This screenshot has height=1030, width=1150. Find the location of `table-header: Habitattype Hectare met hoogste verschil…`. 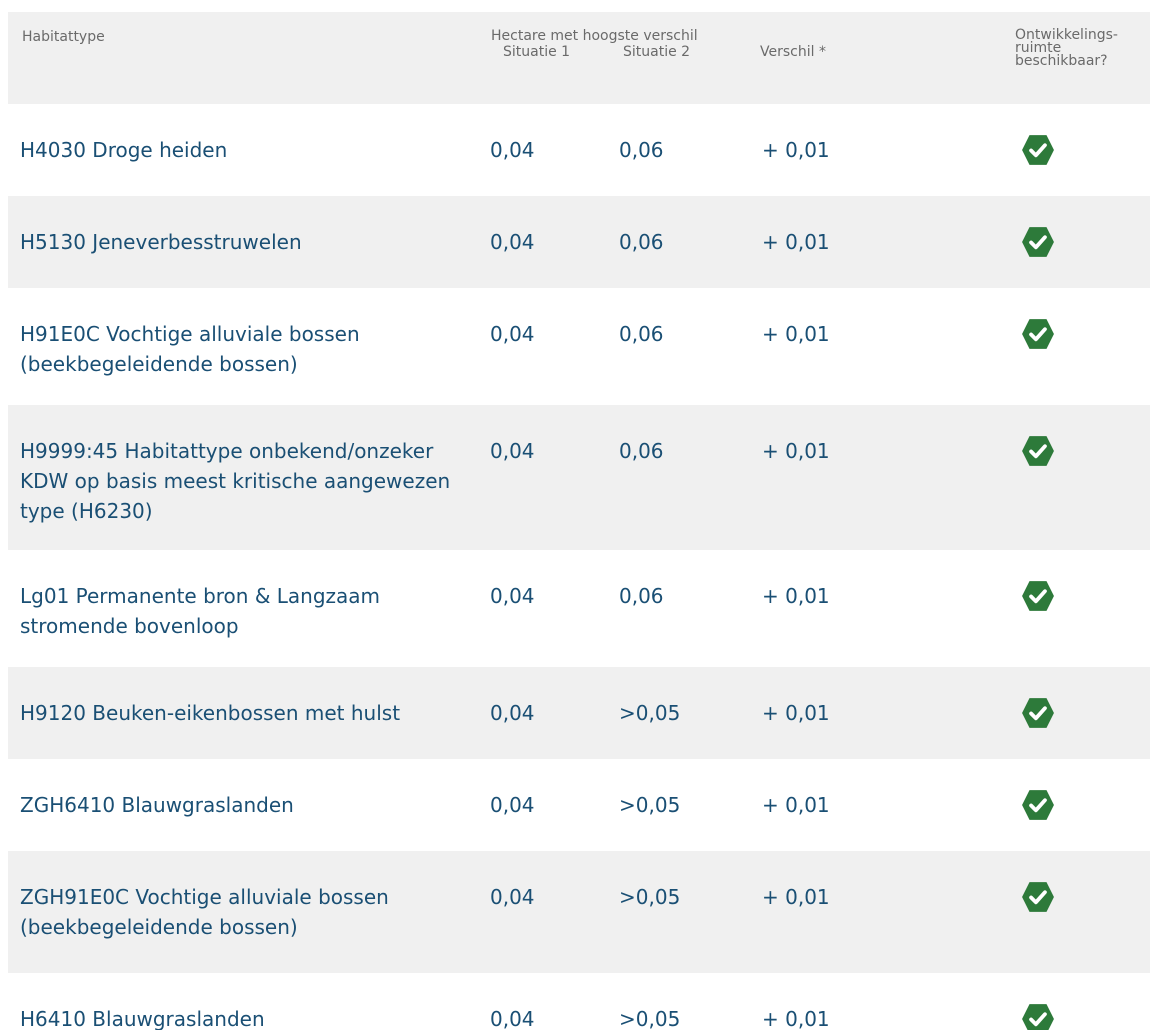

table-header: Habitattype Hectare met hoogste verschil… is located at coordinates (579, 58).